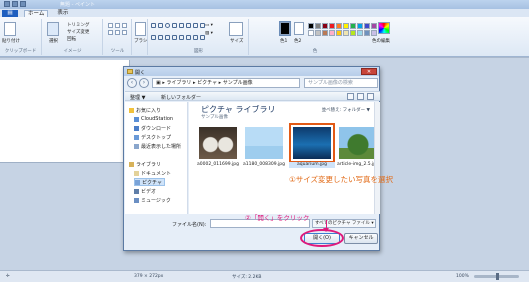  Describe the element at coordinates (381, 41) in the screenshot. I see `edit-colors-label: 色の編集` at that location.